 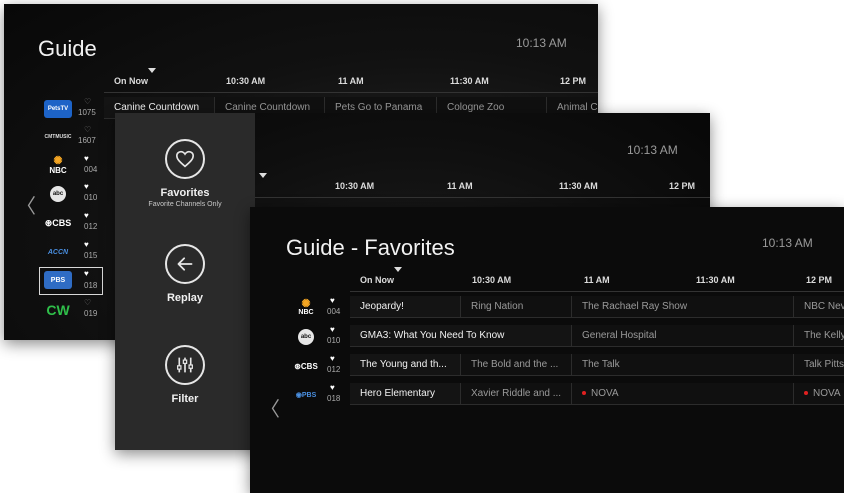 I want to click on channel-logo: CMTMUSIC, so click(x=58, y=137).